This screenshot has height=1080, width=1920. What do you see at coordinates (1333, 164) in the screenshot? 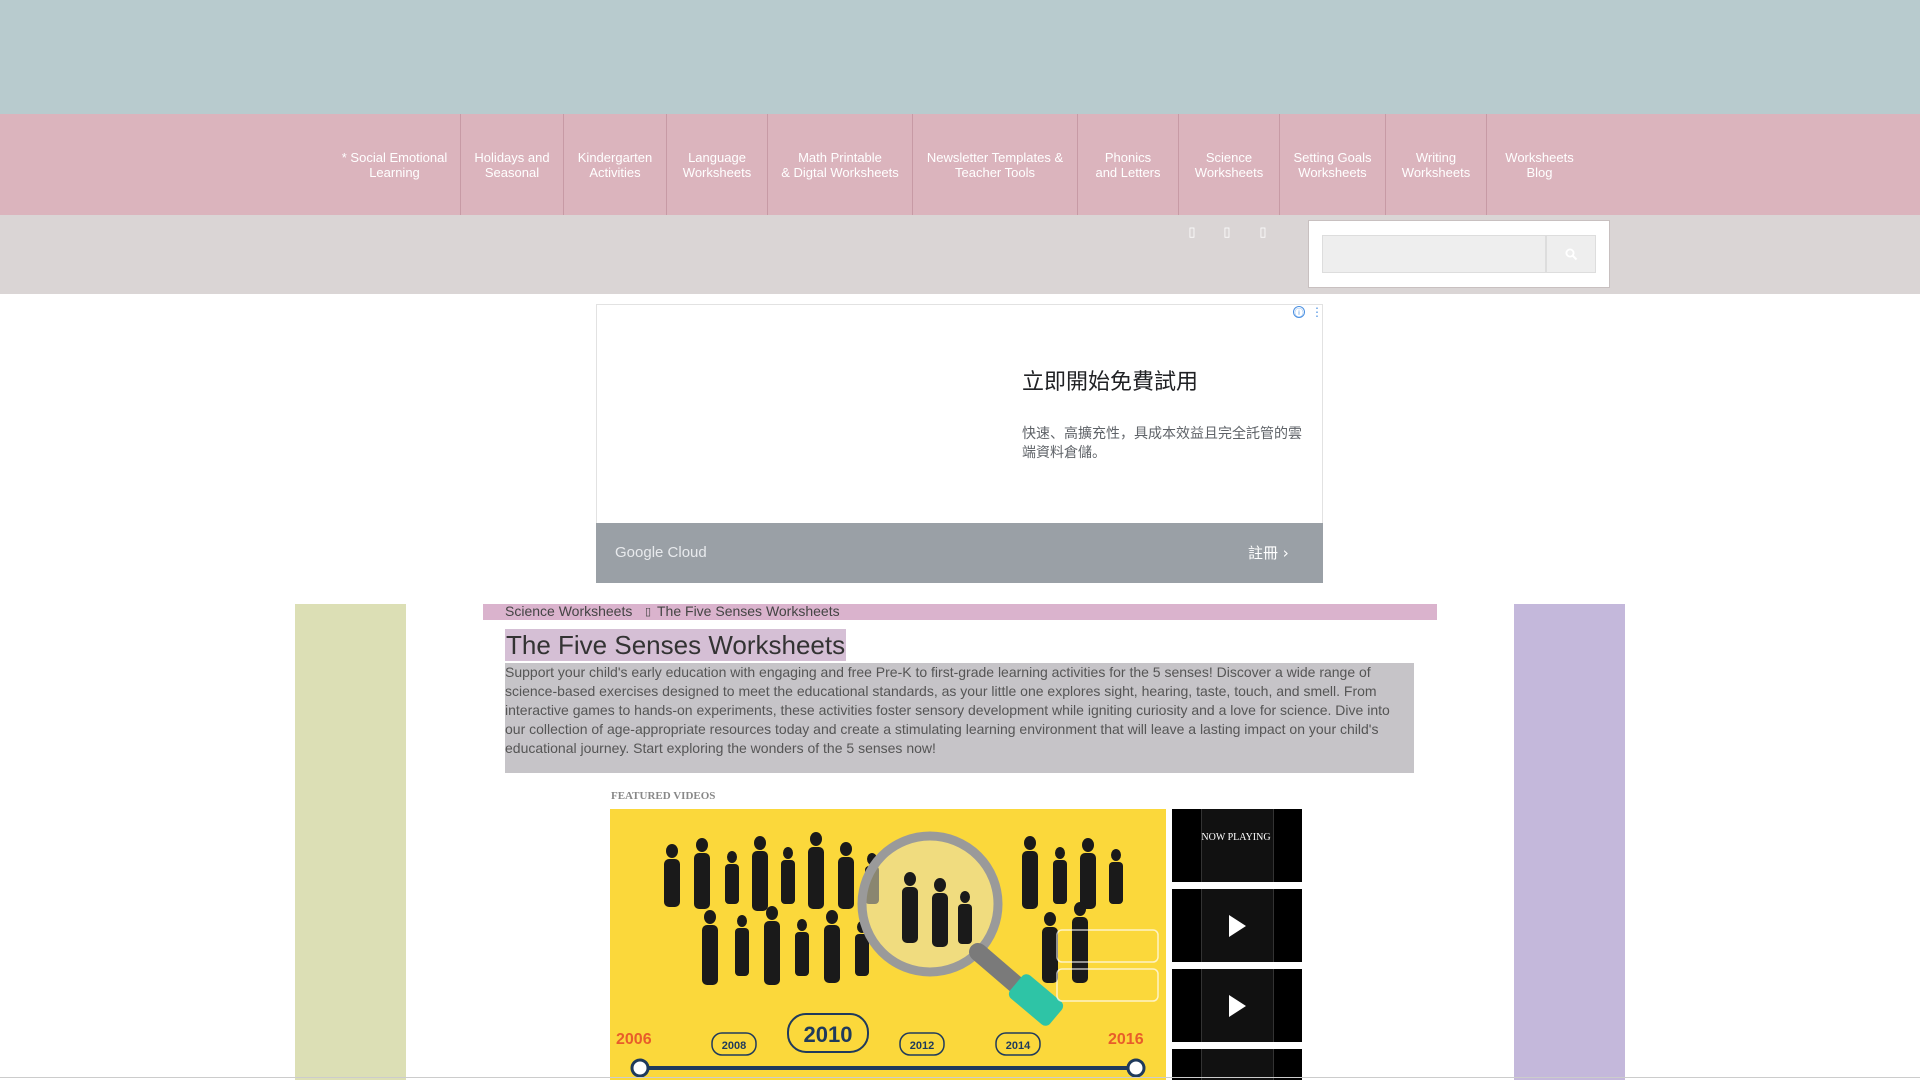
I see `nav-item-setting-goals-worksheets: Setting Goals Worksheets` at bounding box center [1333, 164].